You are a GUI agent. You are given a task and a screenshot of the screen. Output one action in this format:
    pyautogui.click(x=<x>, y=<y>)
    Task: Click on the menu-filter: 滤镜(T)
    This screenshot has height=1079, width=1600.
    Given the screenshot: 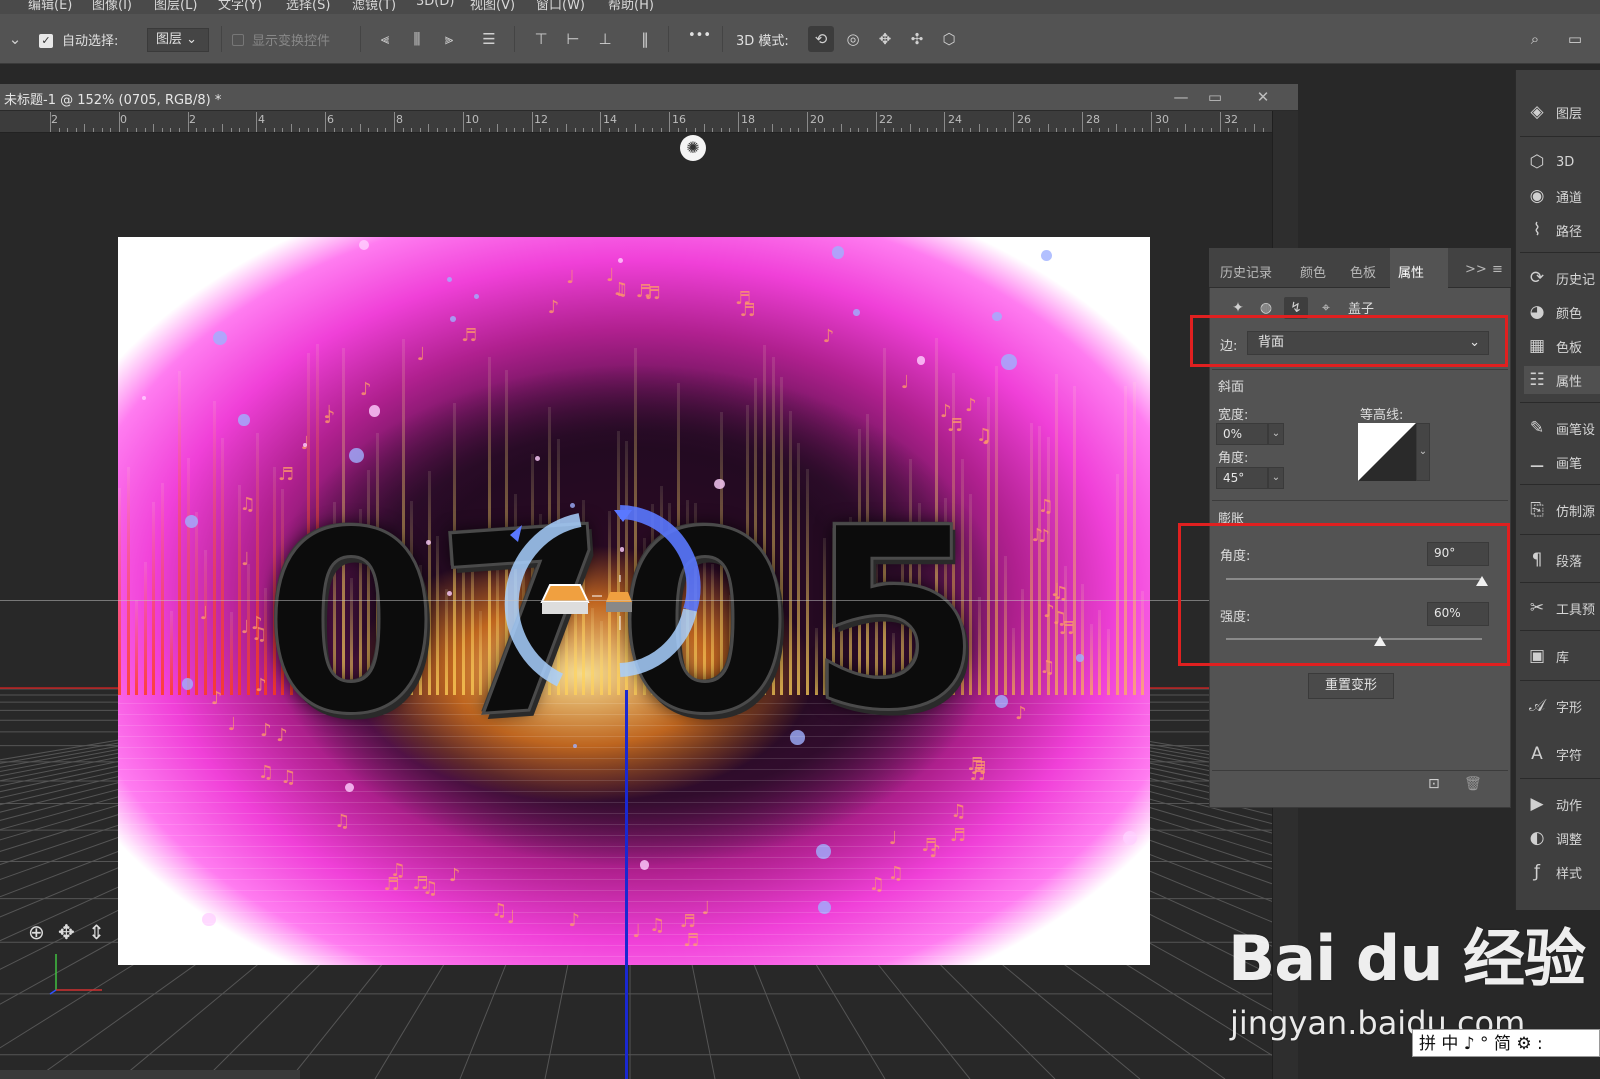 What is the action you would take?
    pyautogui.click(x=374, y=6)
    